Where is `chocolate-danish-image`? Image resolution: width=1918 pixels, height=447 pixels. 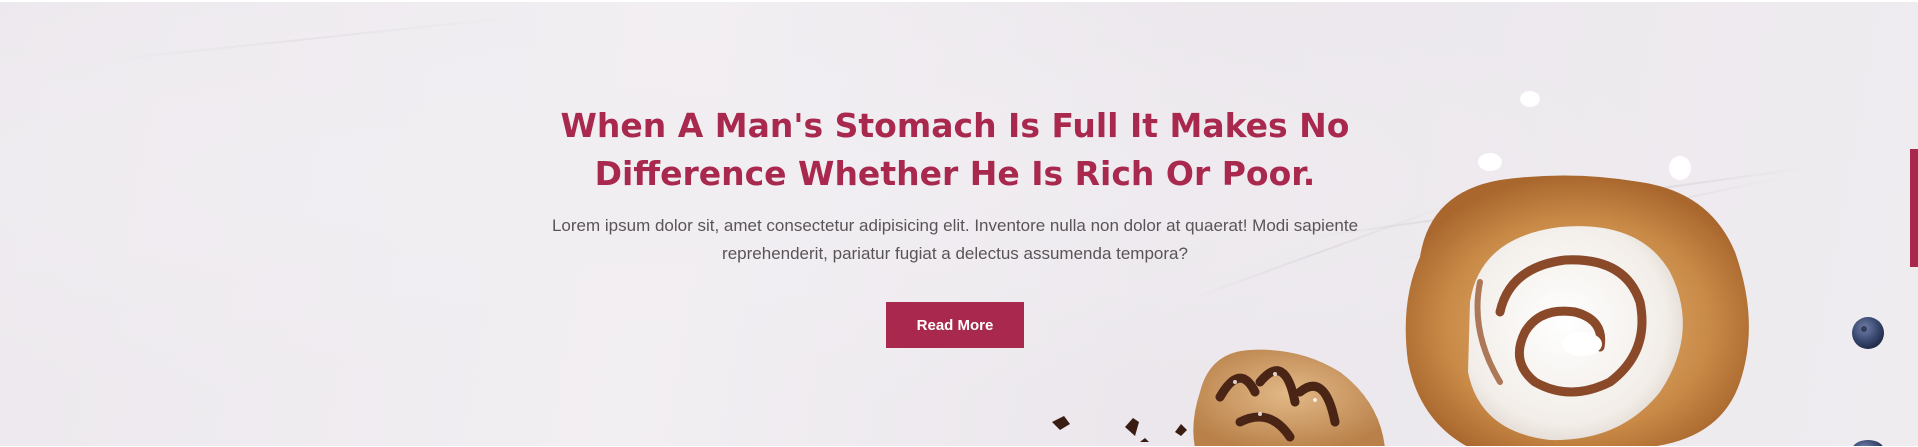 chocolate-danish-image is located at coordinates (1289, 397).